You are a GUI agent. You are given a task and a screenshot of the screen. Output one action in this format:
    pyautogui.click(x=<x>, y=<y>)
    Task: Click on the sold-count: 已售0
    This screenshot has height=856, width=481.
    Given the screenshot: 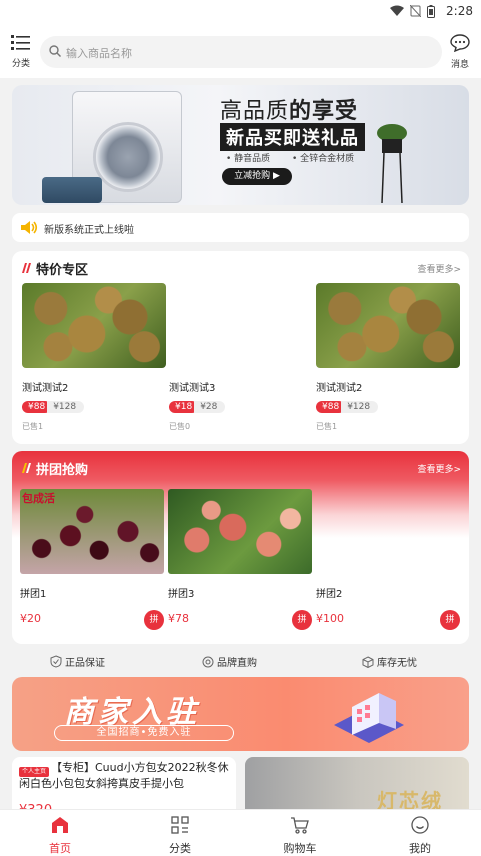 What is the action you would take?
    pyautogui.click(x=180, y=426)
    